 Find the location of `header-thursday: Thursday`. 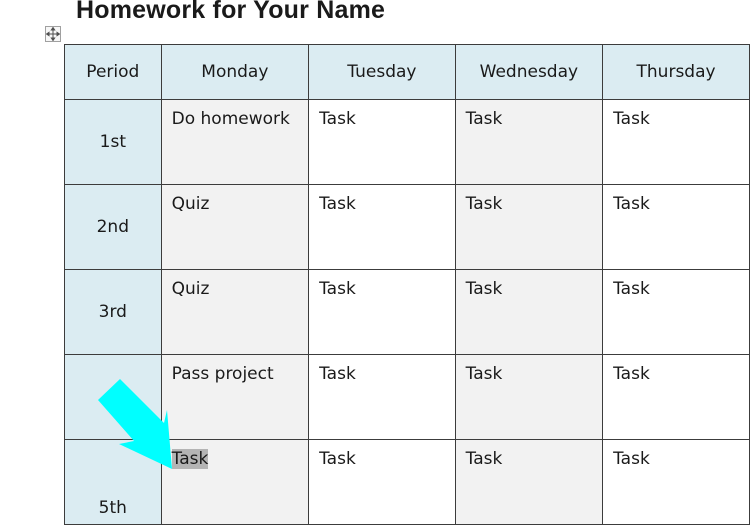

header-thursday: Thursday is located at coordinates (676, 72).